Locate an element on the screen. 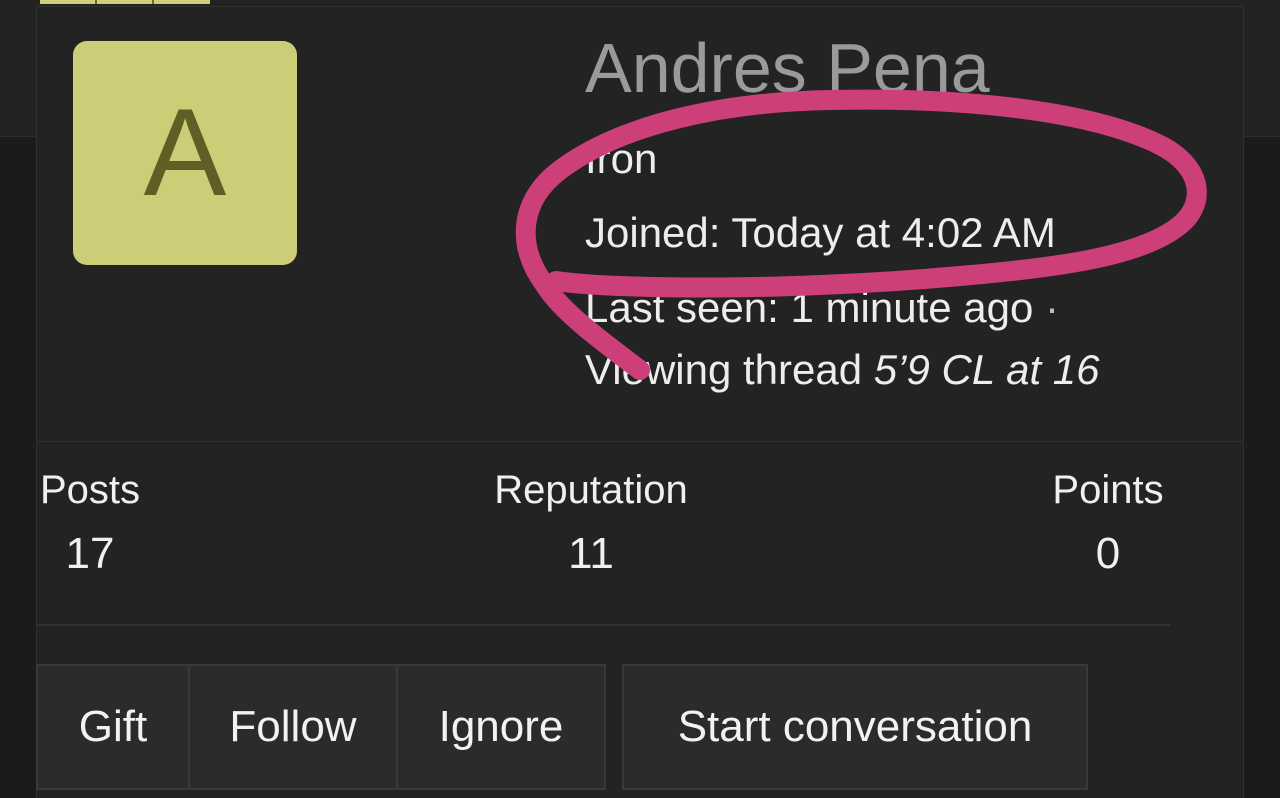 The width and height of the screenshot is (1280, 798). joined-info: Joined: Today at 4:02 AM is located at coordinates (820, 233).